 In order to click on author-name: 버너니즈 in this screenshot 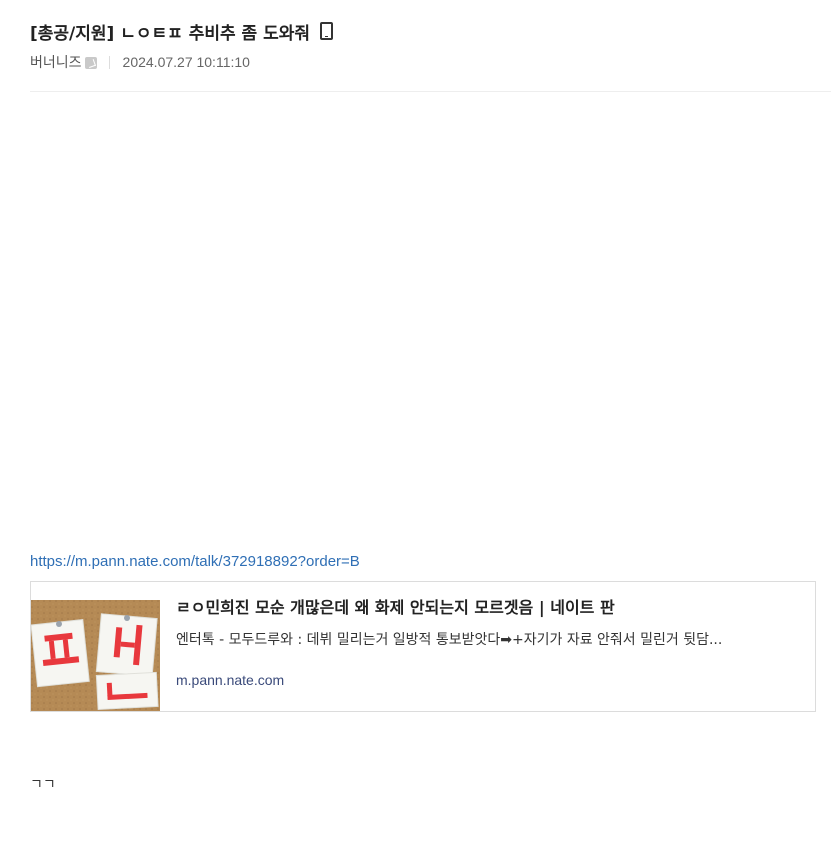, I will do `click(56, 62)`.